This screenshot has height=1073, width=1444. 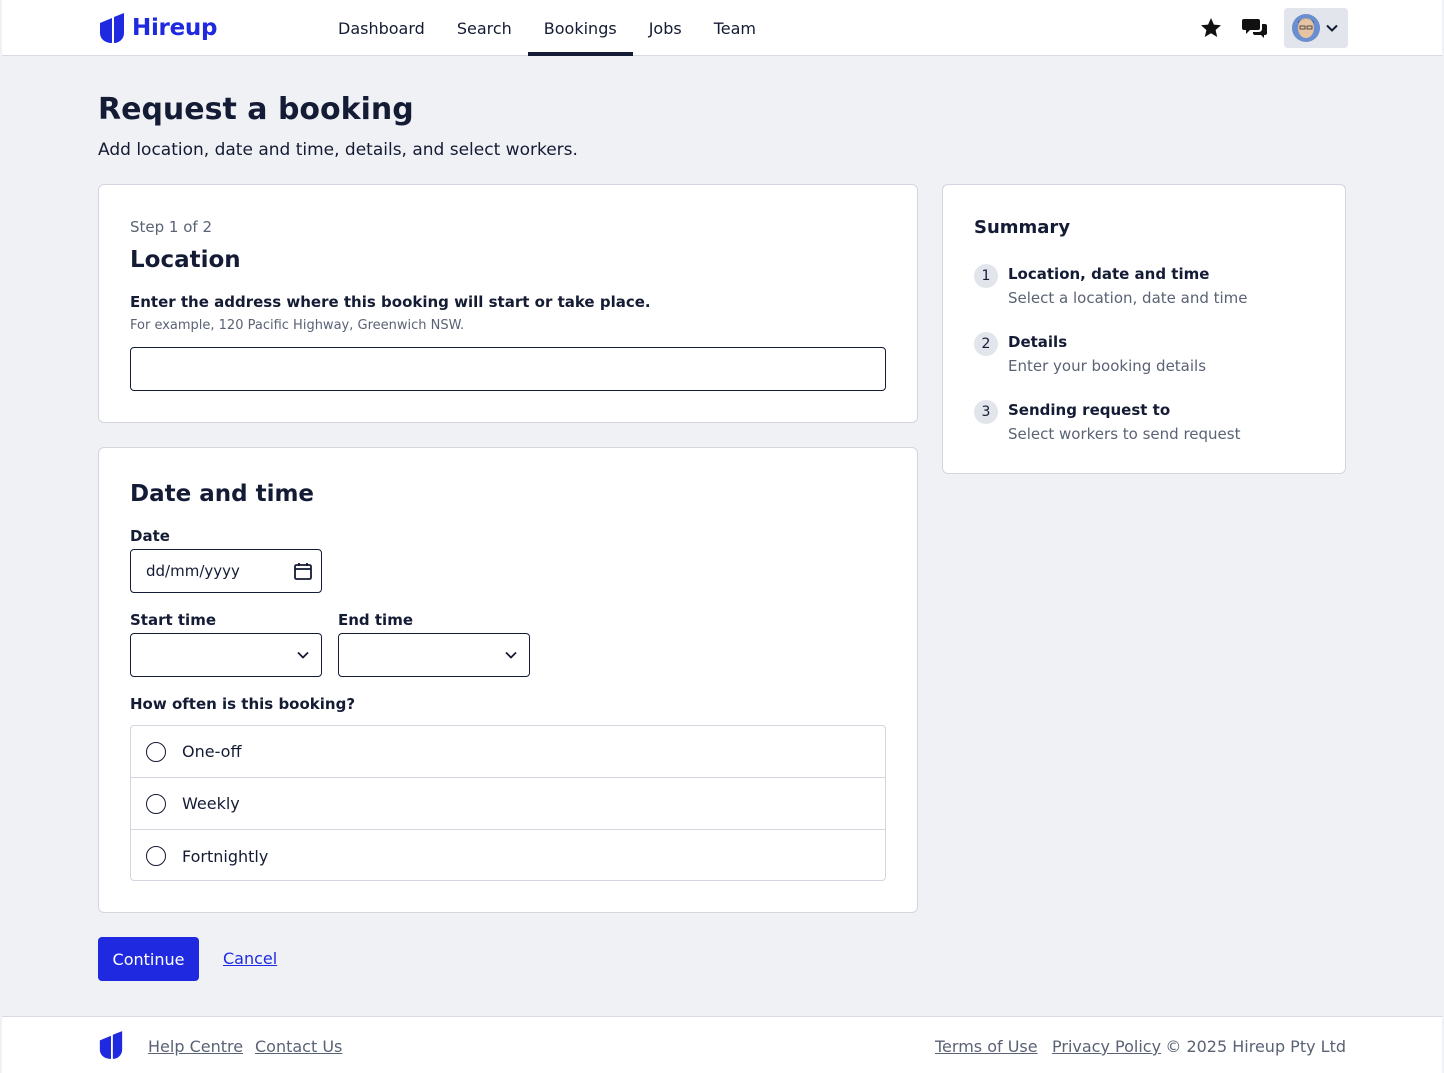 I want to click on option-label: Weekly, so click(x=211, y=803).